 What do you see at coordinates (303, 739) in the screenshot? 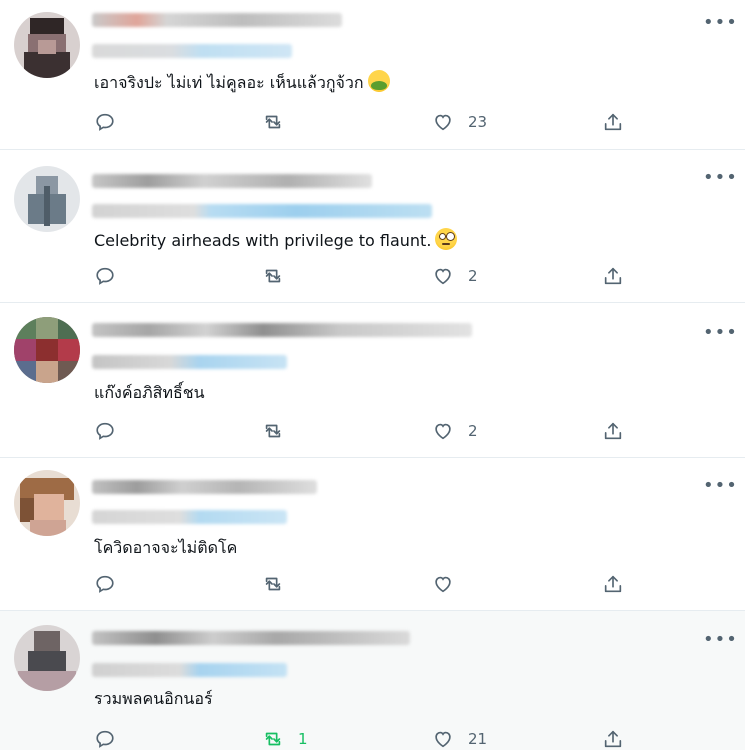
I see `retweet-count: 1` at bounding box center [303, 739].